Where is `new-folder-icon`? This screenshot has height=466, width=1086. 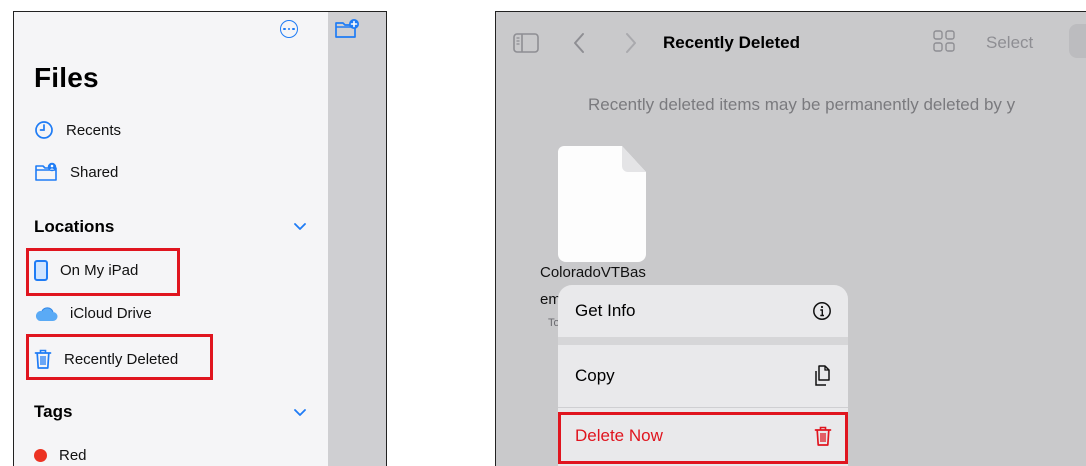
new-folder-icon is located at coordinates (347, 29).